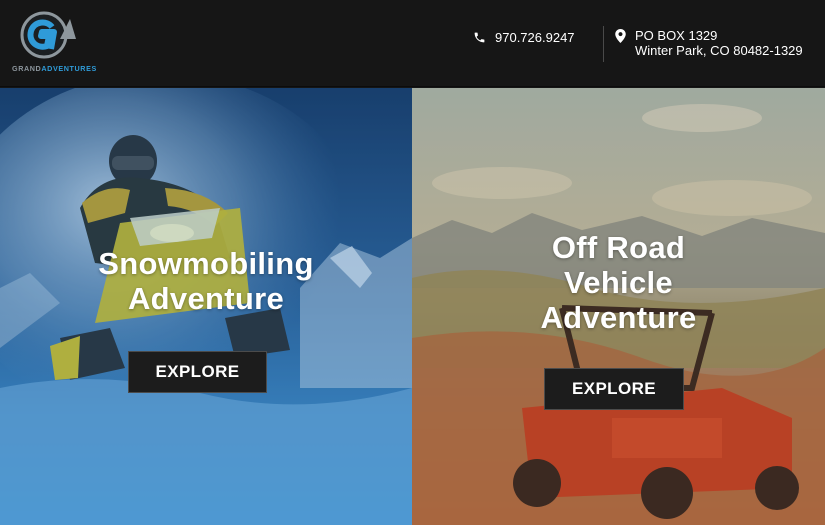 Image resolution: width=825 pixels, height=525 pixels. I want to click on snowmobiling-title: Snowmobiling Adventure, so click(206, 281).